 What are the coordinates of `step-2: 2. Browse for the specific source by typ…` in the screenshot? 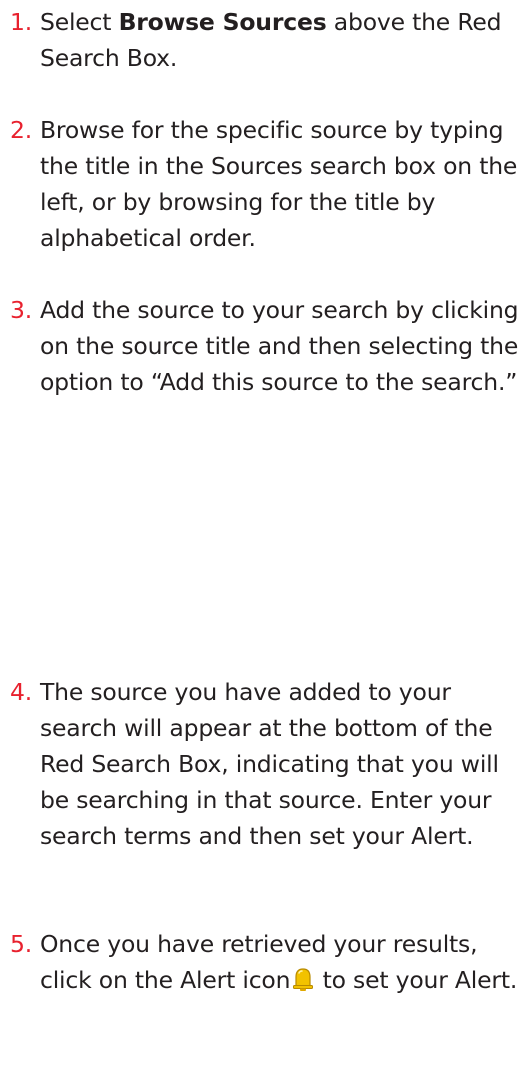 It's located at (267, 184).